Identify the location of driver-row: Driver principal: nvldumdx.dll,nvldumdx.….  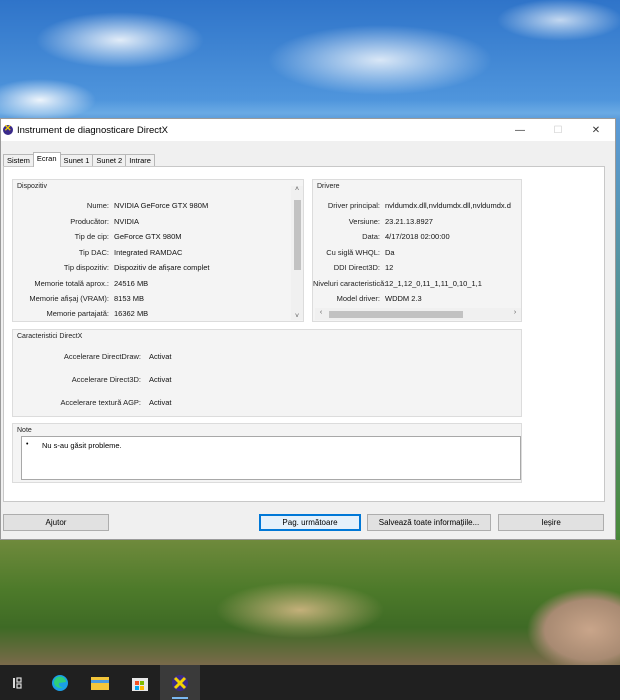
(412, 205).